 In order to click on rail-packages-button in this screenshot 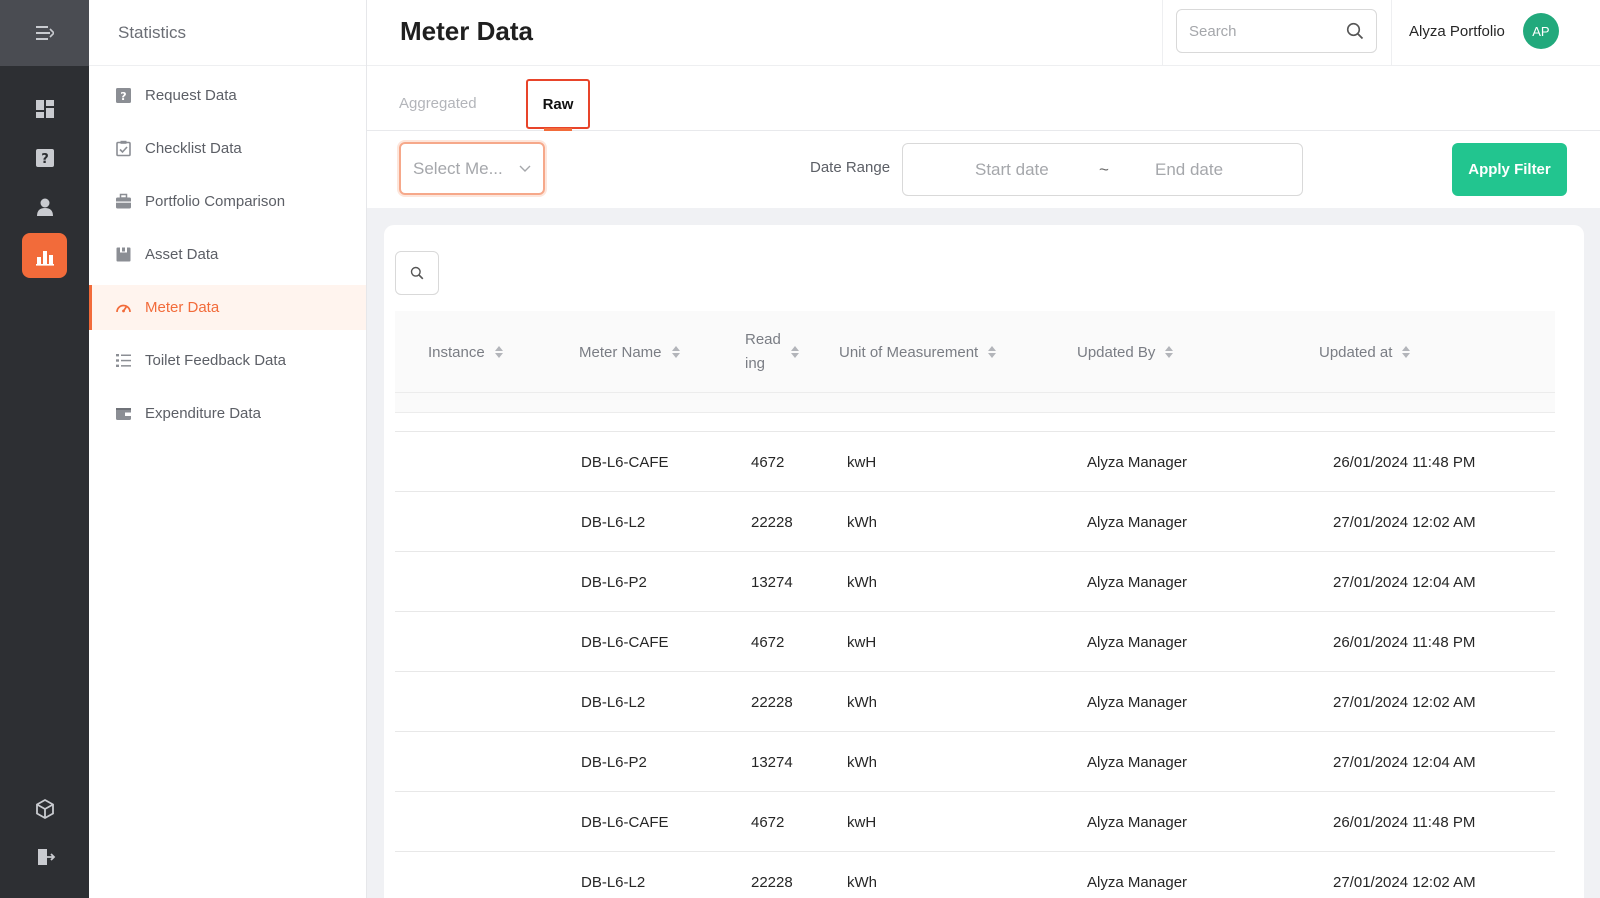, I will do `click(44, 808)`.